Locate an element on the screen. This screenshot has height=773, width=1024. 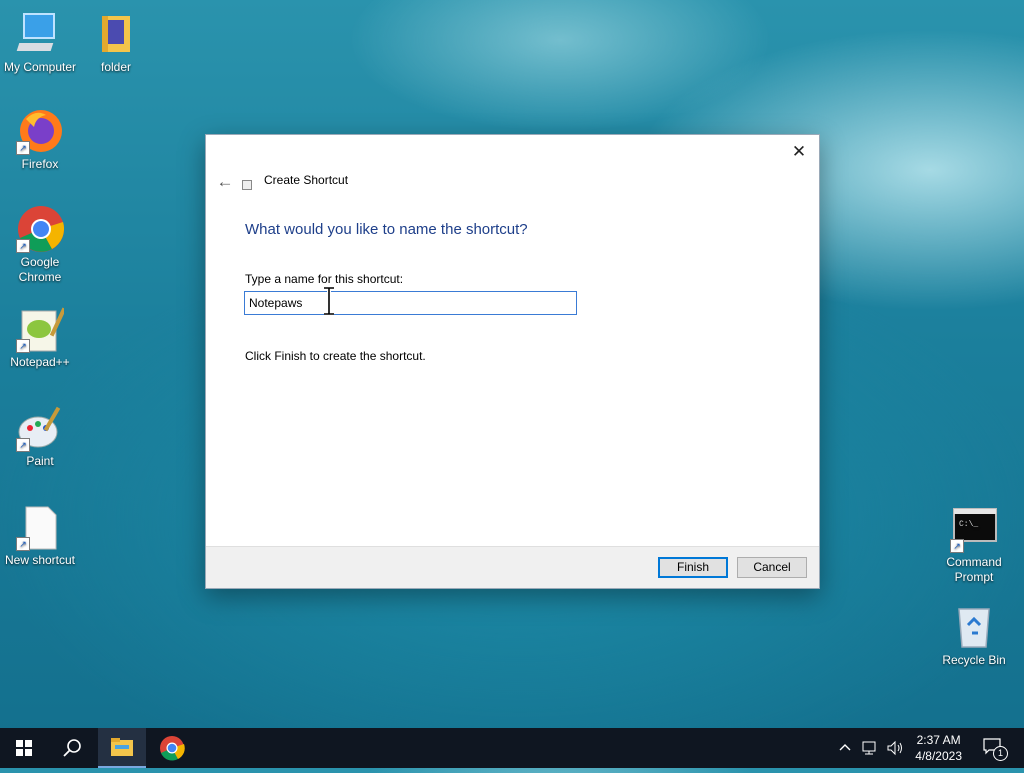
finish-button: Finish is located at coordinates (693, 567).